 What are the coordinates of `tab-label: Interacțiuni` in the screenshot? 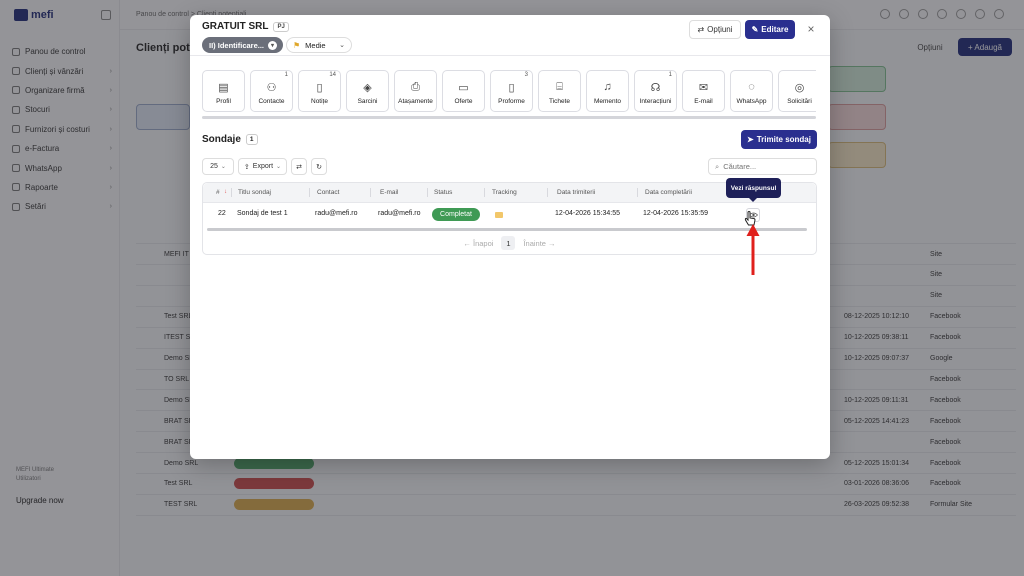 It's located at (655, 101).